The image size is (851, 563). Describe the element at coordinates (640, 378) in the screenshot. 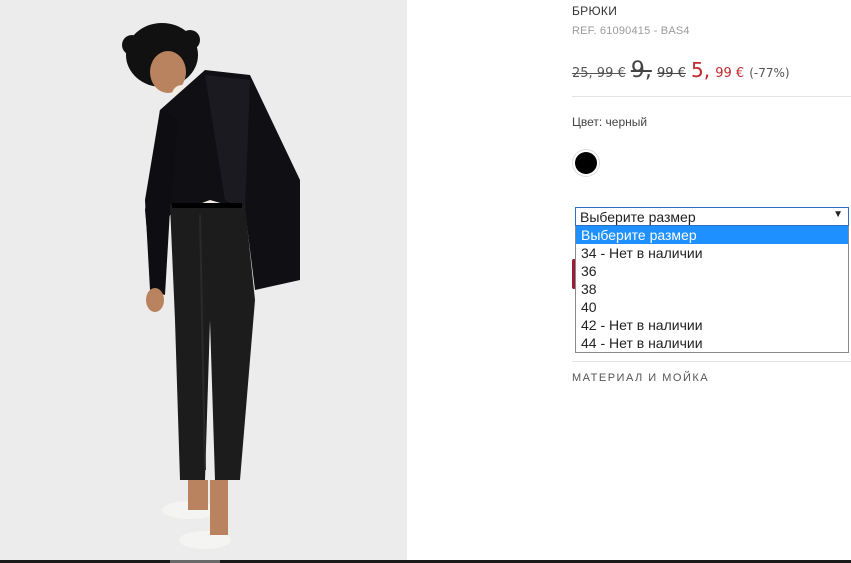

I see `material-care-link: МАТЕРИАЛ И МОЙКА` at that location.